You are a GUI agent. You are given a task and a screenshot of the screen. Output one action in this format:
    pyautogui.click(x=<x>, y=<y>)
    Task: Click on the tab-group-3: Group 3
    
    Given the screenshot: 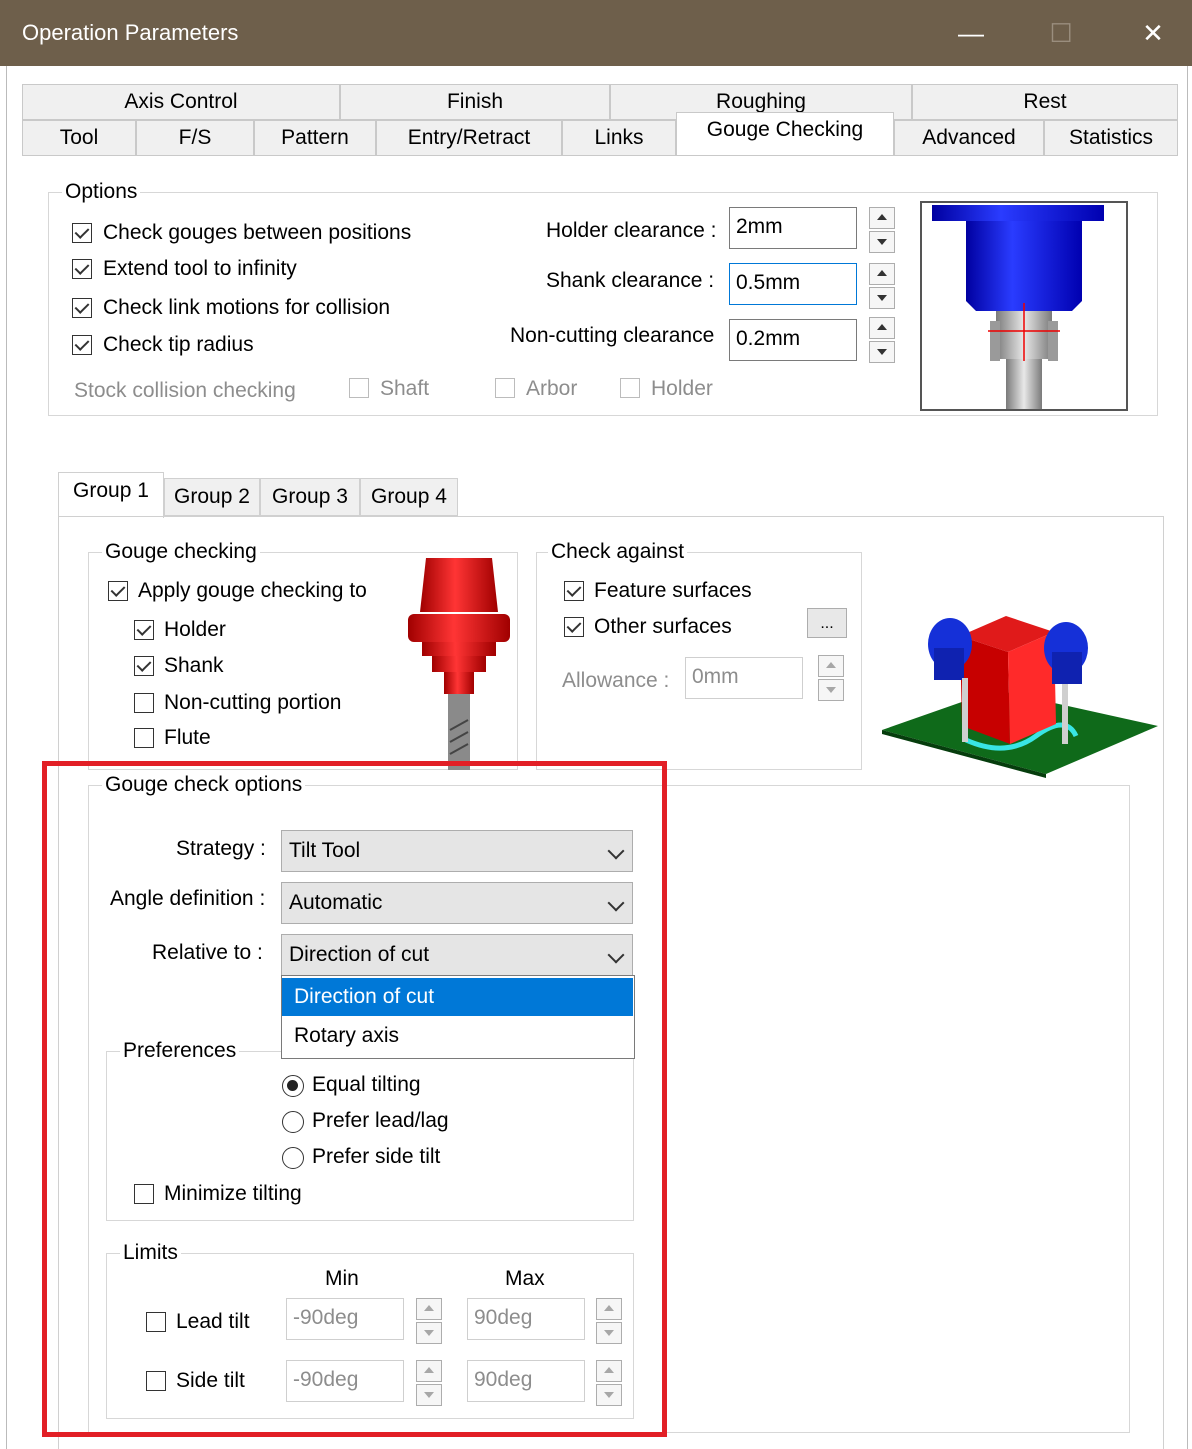 What is the action you would take?
    pyautogui.click(x=310, y=497)
    